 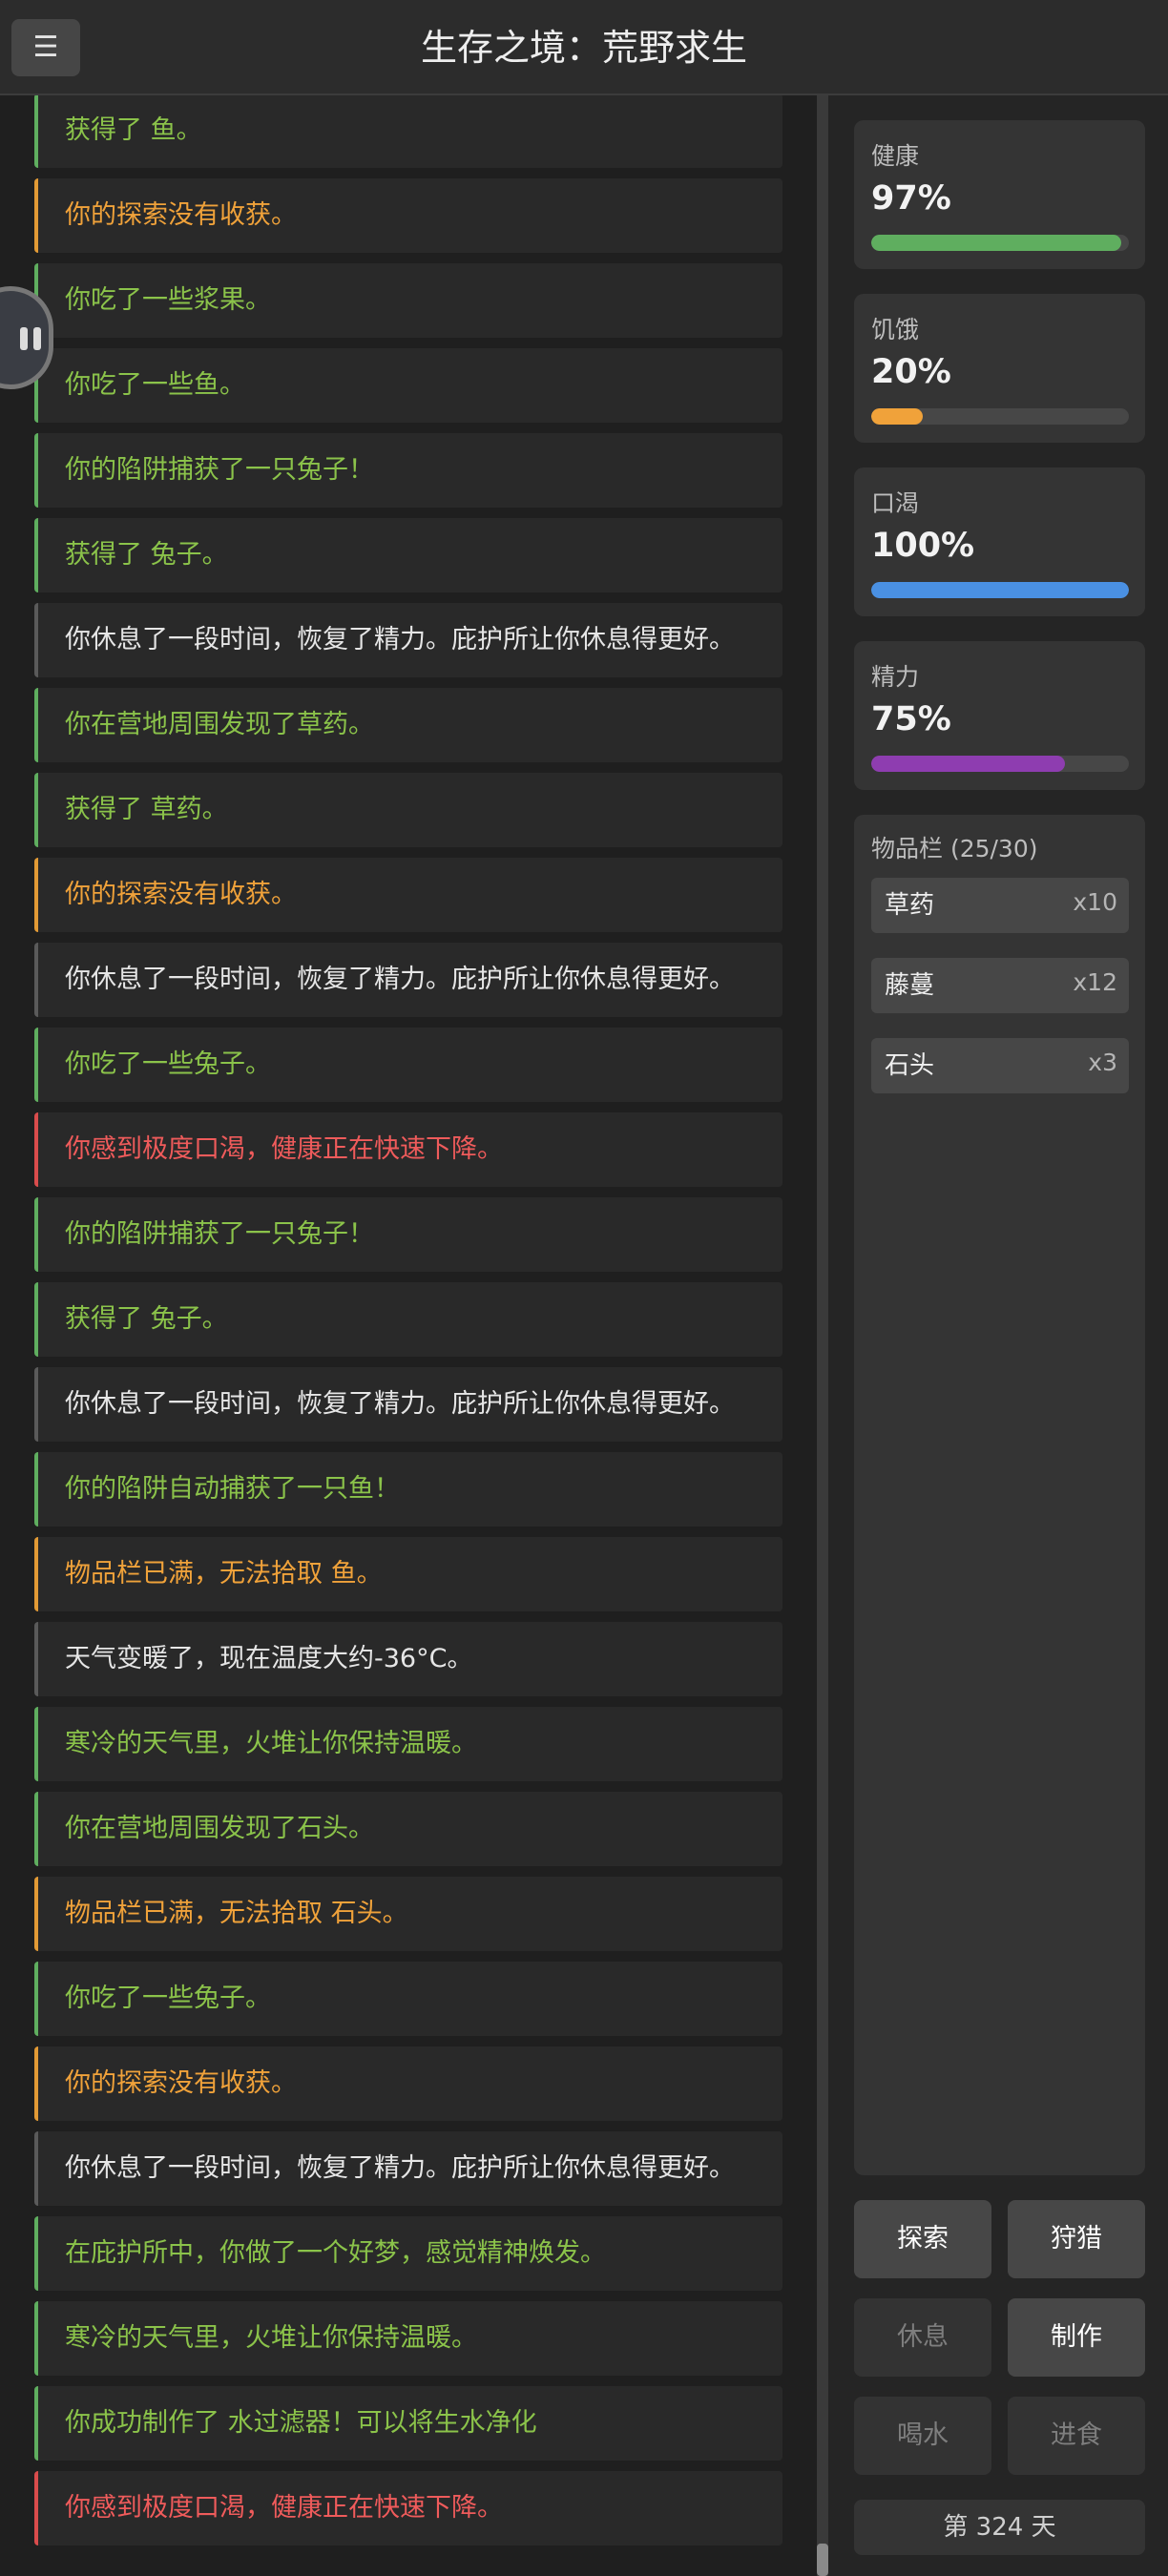 What do you see at coordinates (911, 372) in the screenshot?
I see `stat-value: 20%` at bounding box center [911, 372].